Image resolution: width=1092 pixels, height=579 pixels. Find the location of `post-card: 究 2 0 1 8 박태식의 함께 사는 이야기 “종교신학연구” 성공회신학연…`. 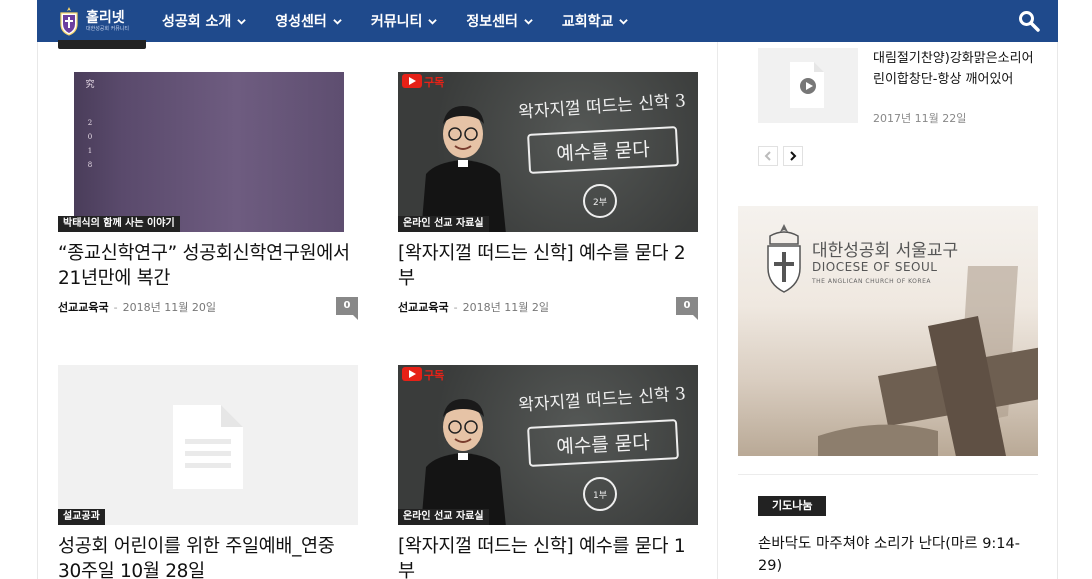

post-card: 究 2 0 1 8 박태식의 함께 사는 이야기 “종교신학연구” 성공회신학연… is located at coordinates (208, 196).